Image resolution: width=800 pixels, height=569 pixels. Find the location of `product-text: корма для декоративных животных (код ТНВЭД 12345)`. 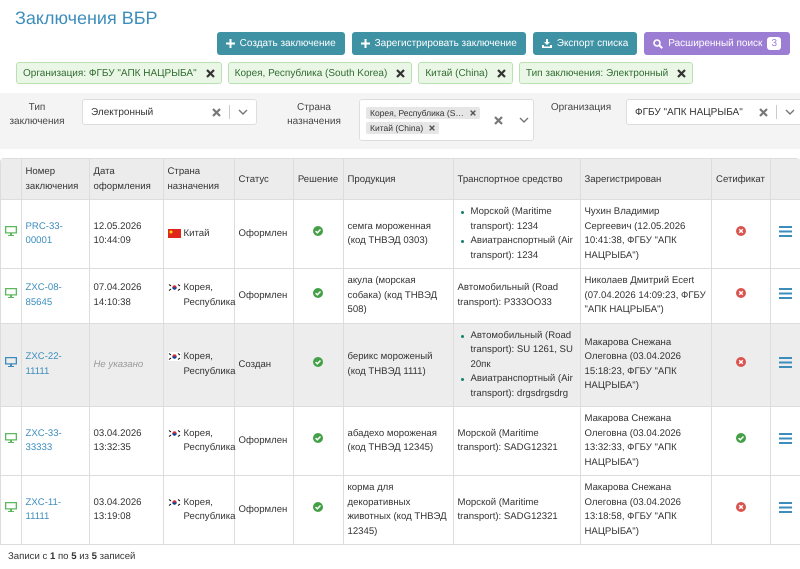

product-text: корма для декоративных животных (код ТНВЭД 12345) is located at coordinates (397, 509).